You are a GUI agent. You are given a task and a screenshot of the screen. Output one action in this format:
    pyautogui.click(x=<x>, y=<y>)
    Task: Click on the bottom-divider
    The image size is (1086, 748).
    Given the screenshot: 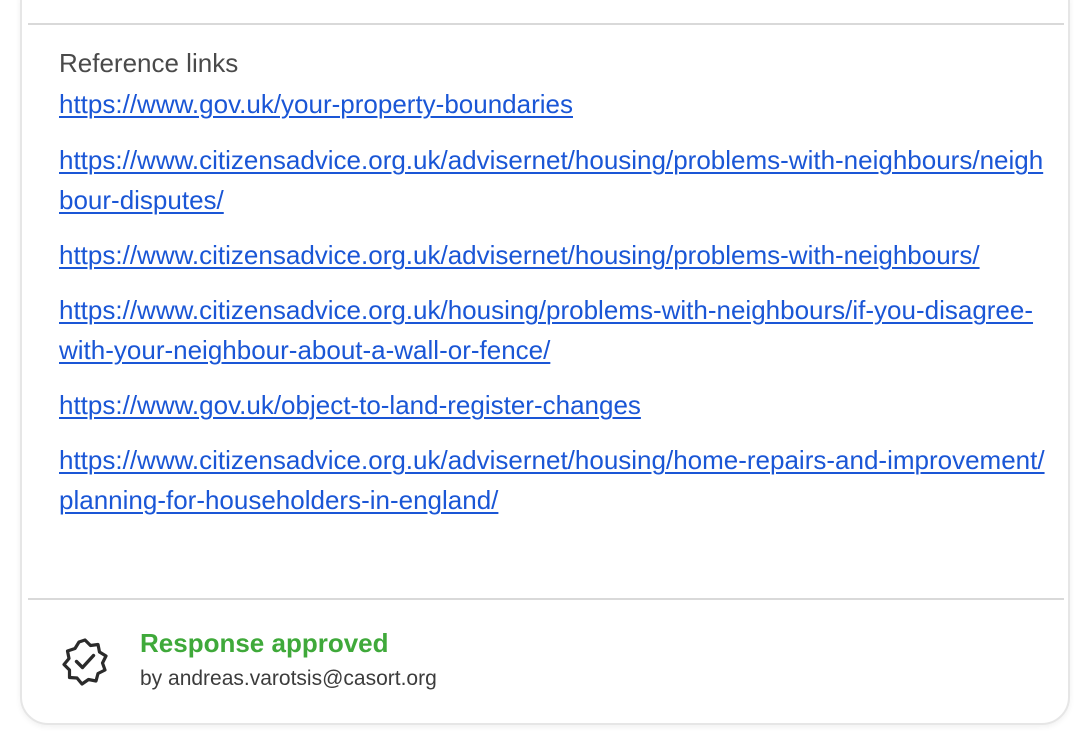 What is the action you would take?
    pyautogui.click(x=546, y=599)
    